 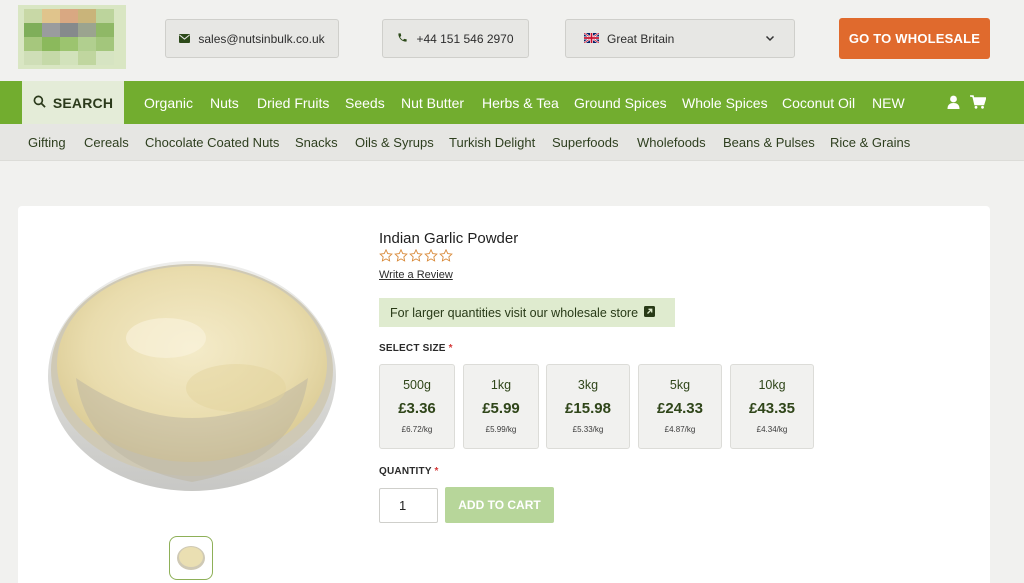 I want to click on user-icon, so click(x=953, y=104).